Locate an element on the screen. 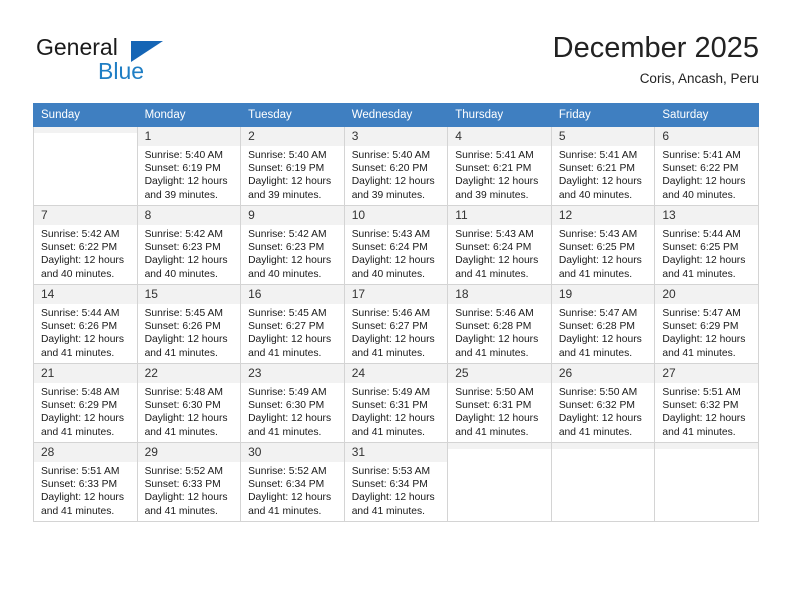  day-number: 17 is located at coordinates (396, 294).